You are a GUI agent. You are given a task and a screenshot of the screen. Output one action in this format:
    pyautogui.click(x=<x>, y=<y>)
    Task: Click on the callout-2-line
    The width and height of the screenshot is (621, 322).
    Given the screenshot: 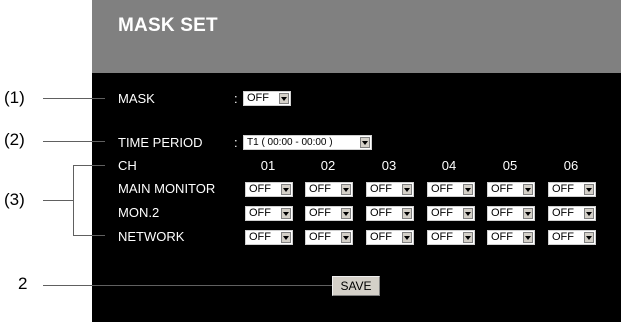 What is the action you would take?
    pyautogui.click(x=74, y=141)
    